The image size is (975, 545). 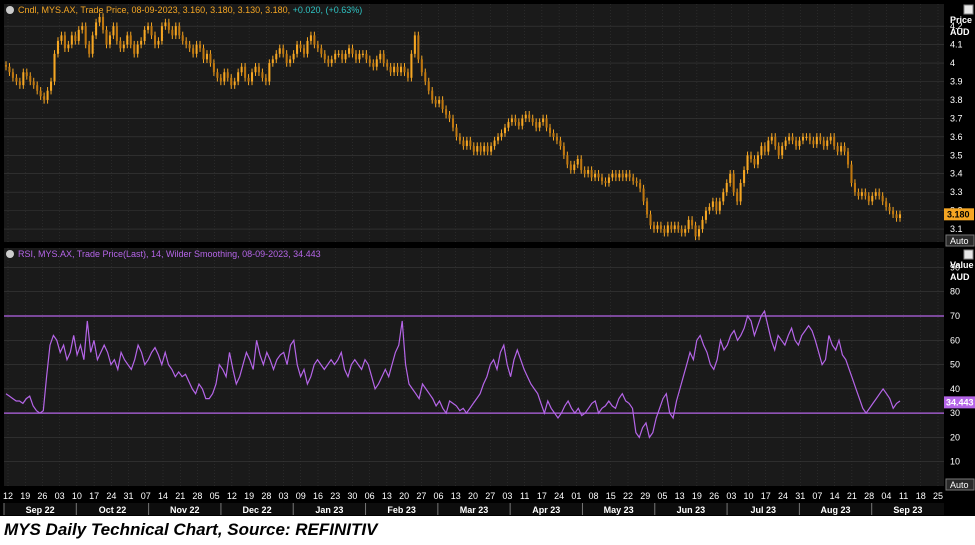 What do you see at coordinates (956, 100) in the screenshot?
I see `price-tick-label: 3.8` at bounding box center [956, 100].